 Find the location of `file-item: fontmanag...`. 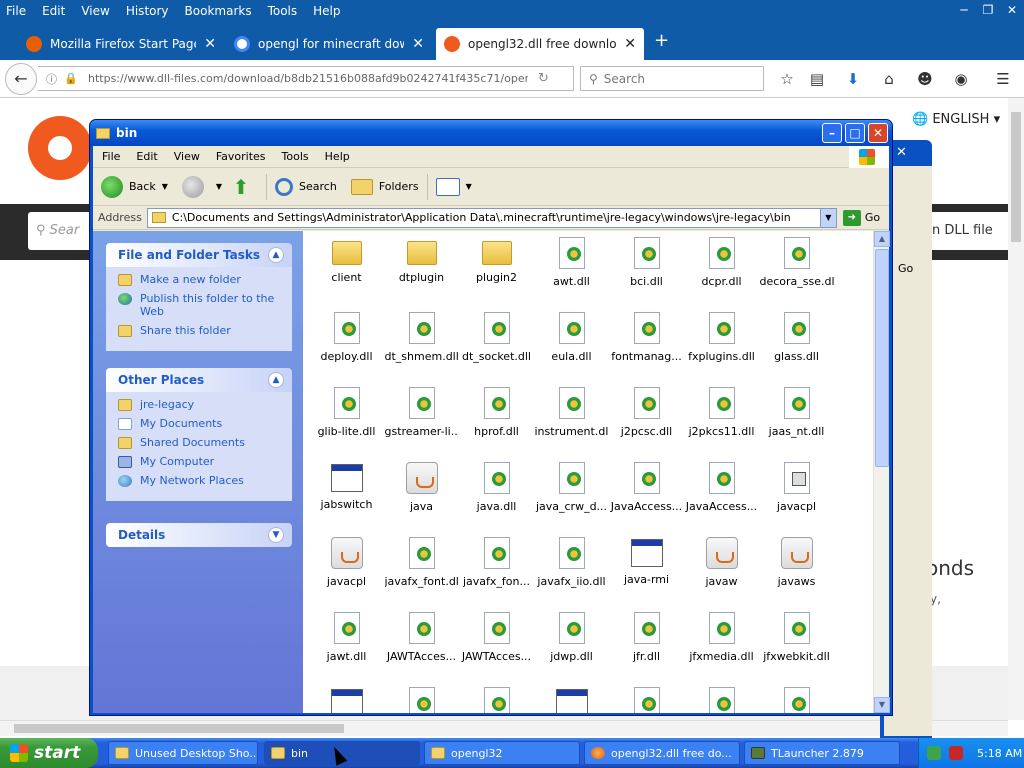

file-item: fontmanag... is located at coordinates (646, 347).